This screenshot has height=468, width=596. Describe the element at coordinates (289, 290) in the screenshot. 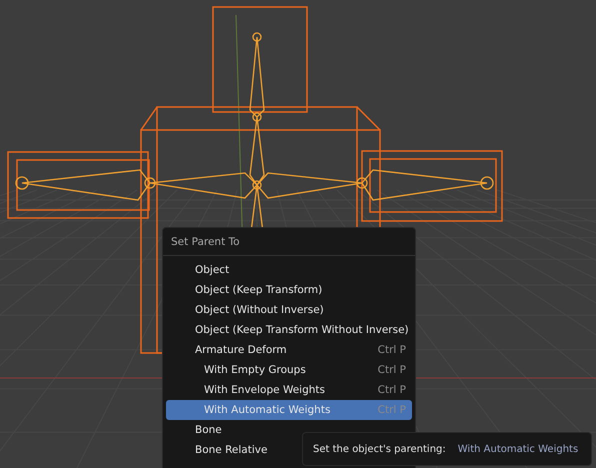

I see `menu-item: Object (Keep Transform)` at that location.